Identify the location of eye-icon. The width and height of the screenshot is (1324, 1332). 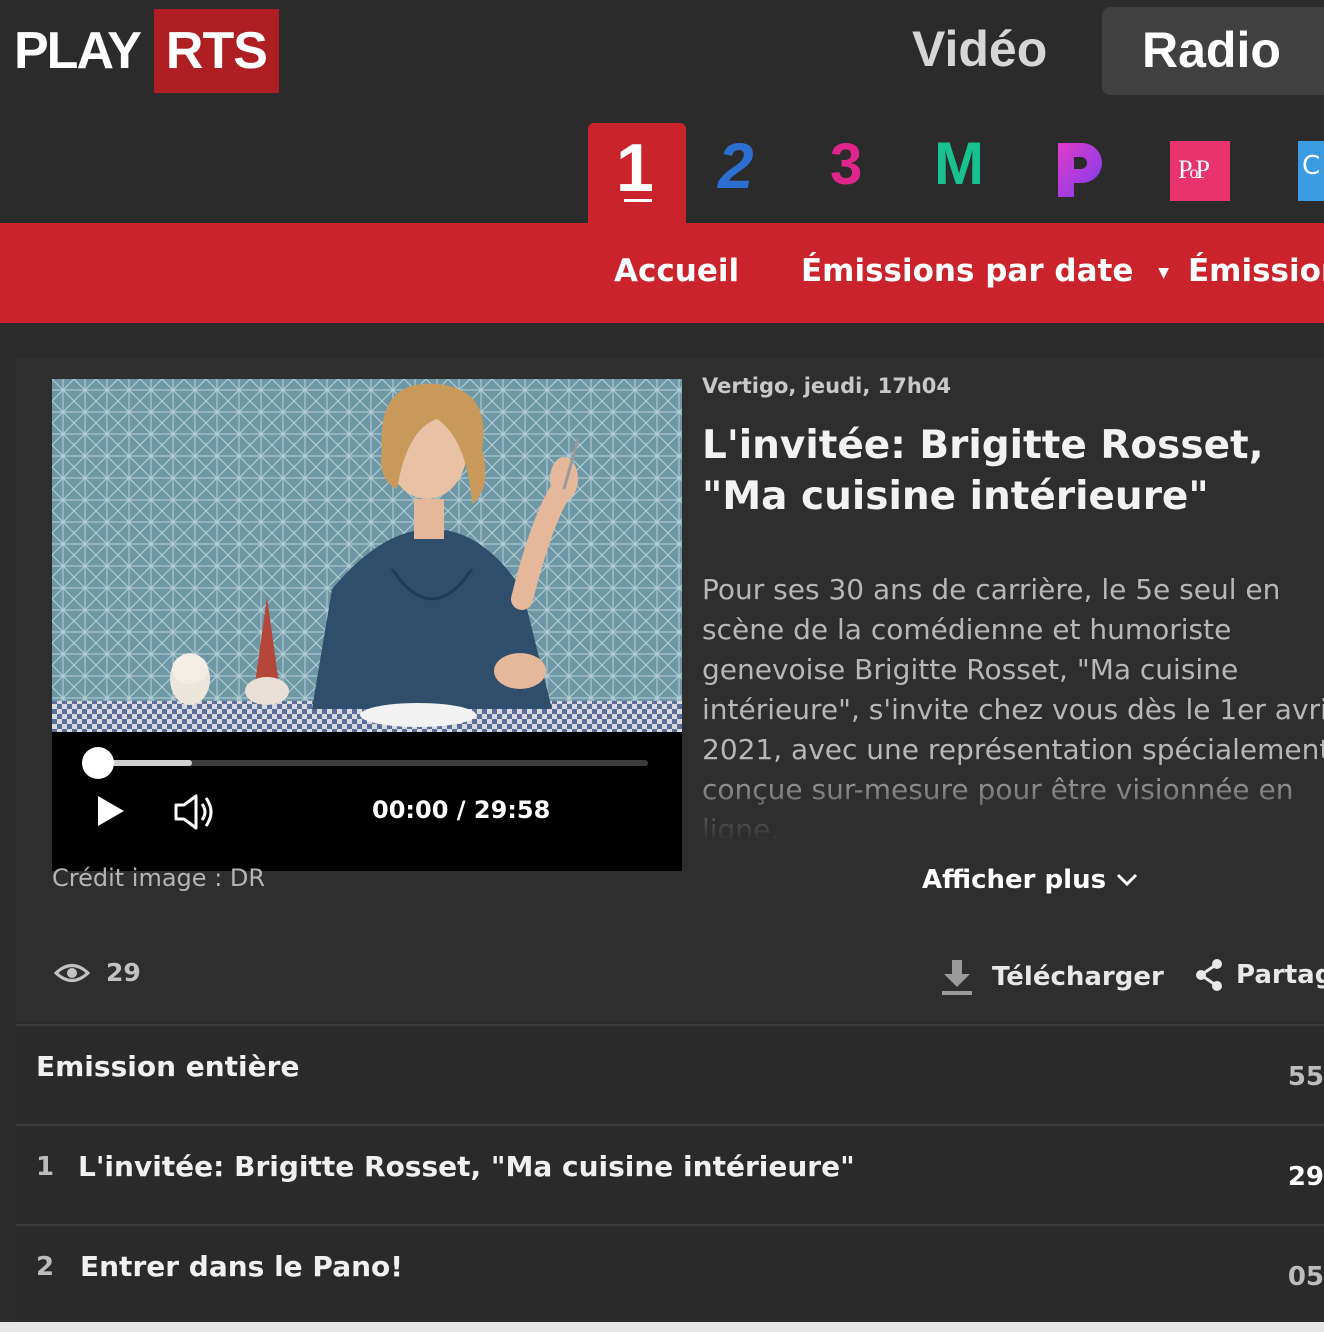
(72, 972).